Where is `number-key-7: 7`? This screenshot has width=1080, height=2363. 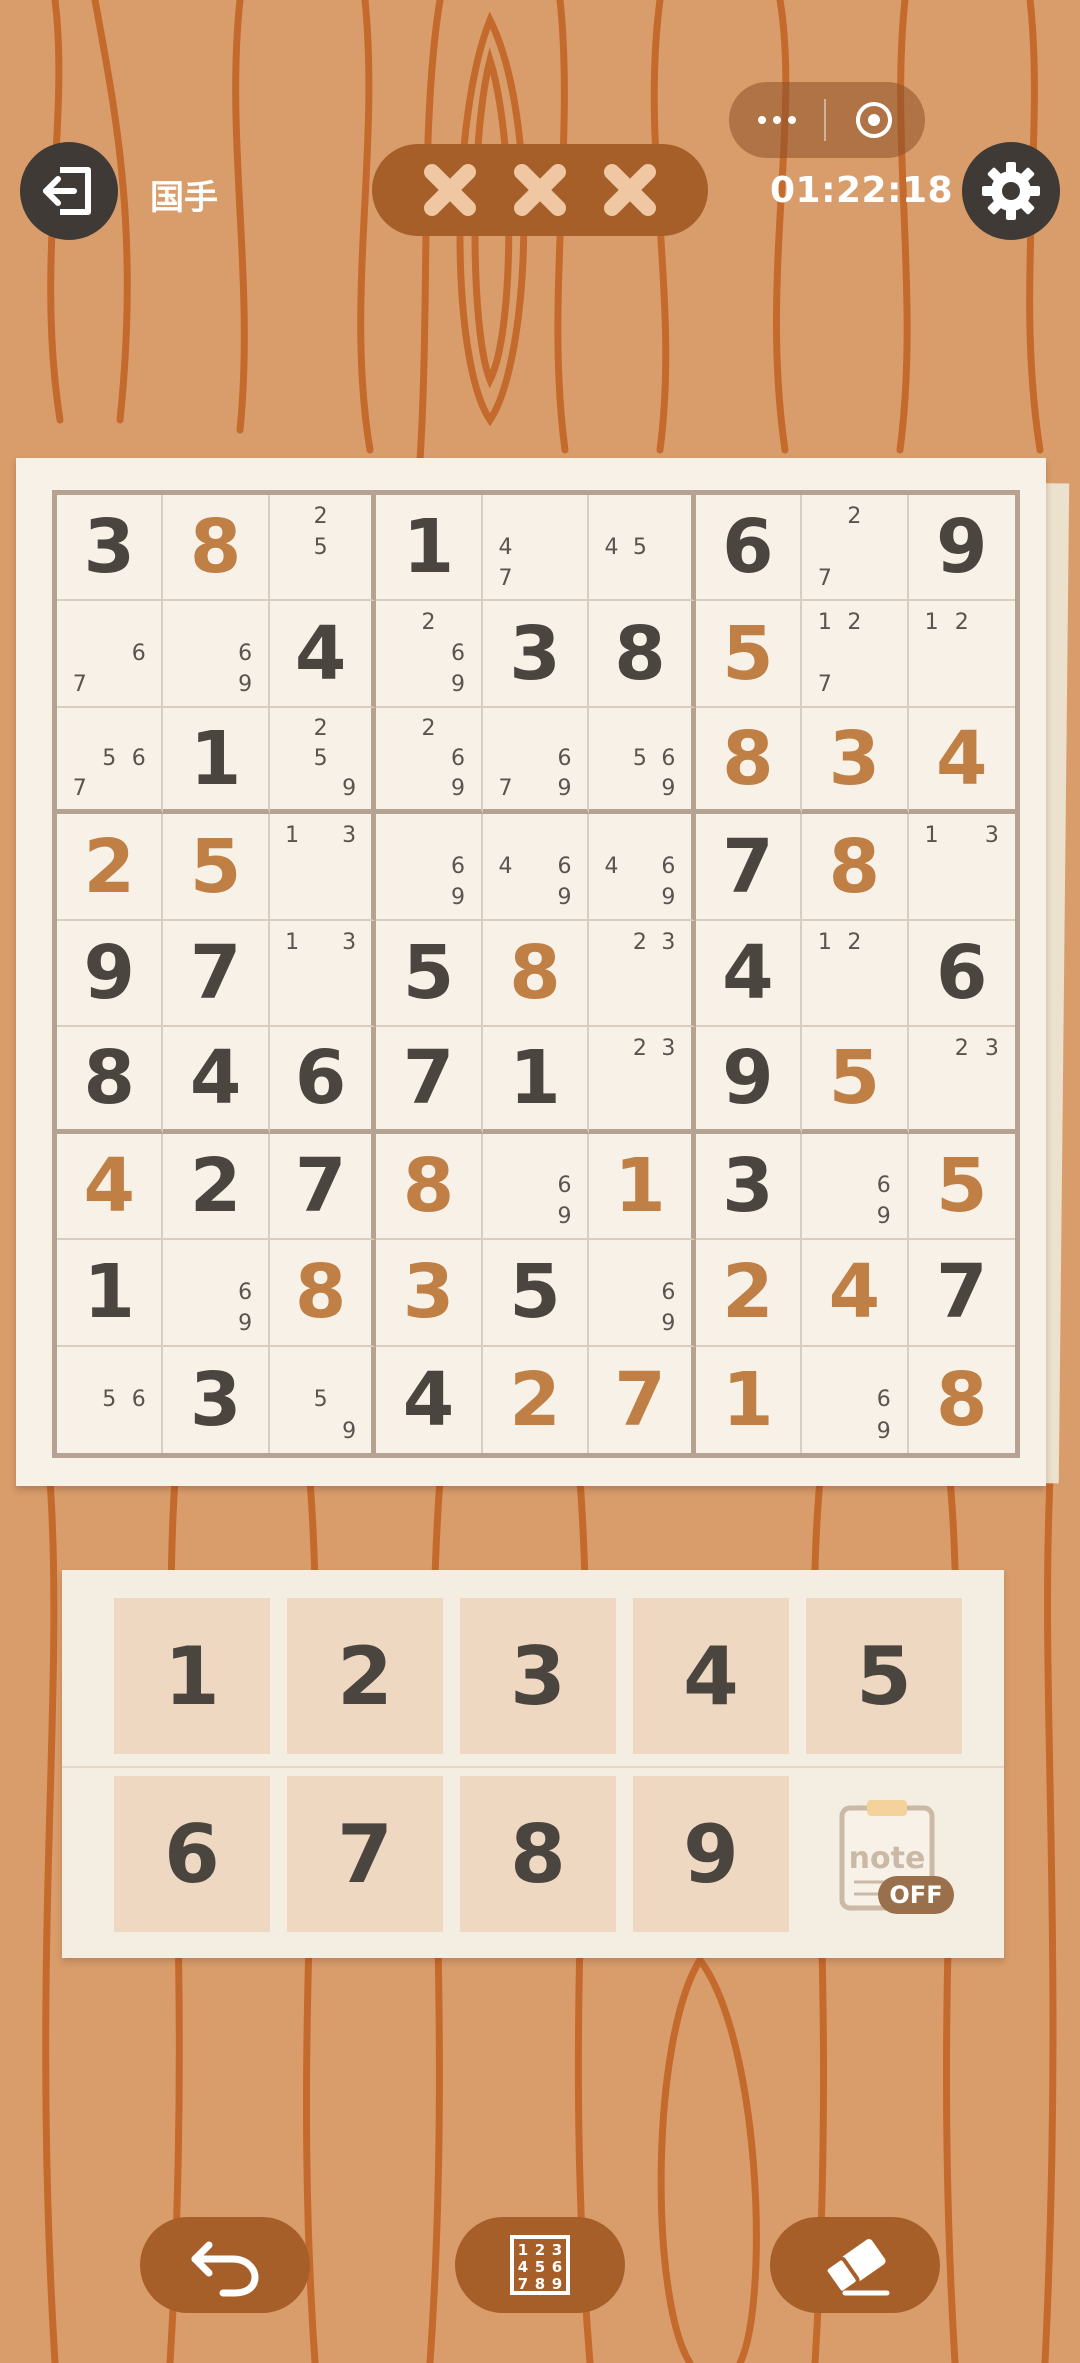
number-key-7: 7 is located at coordinates (365, 1854).